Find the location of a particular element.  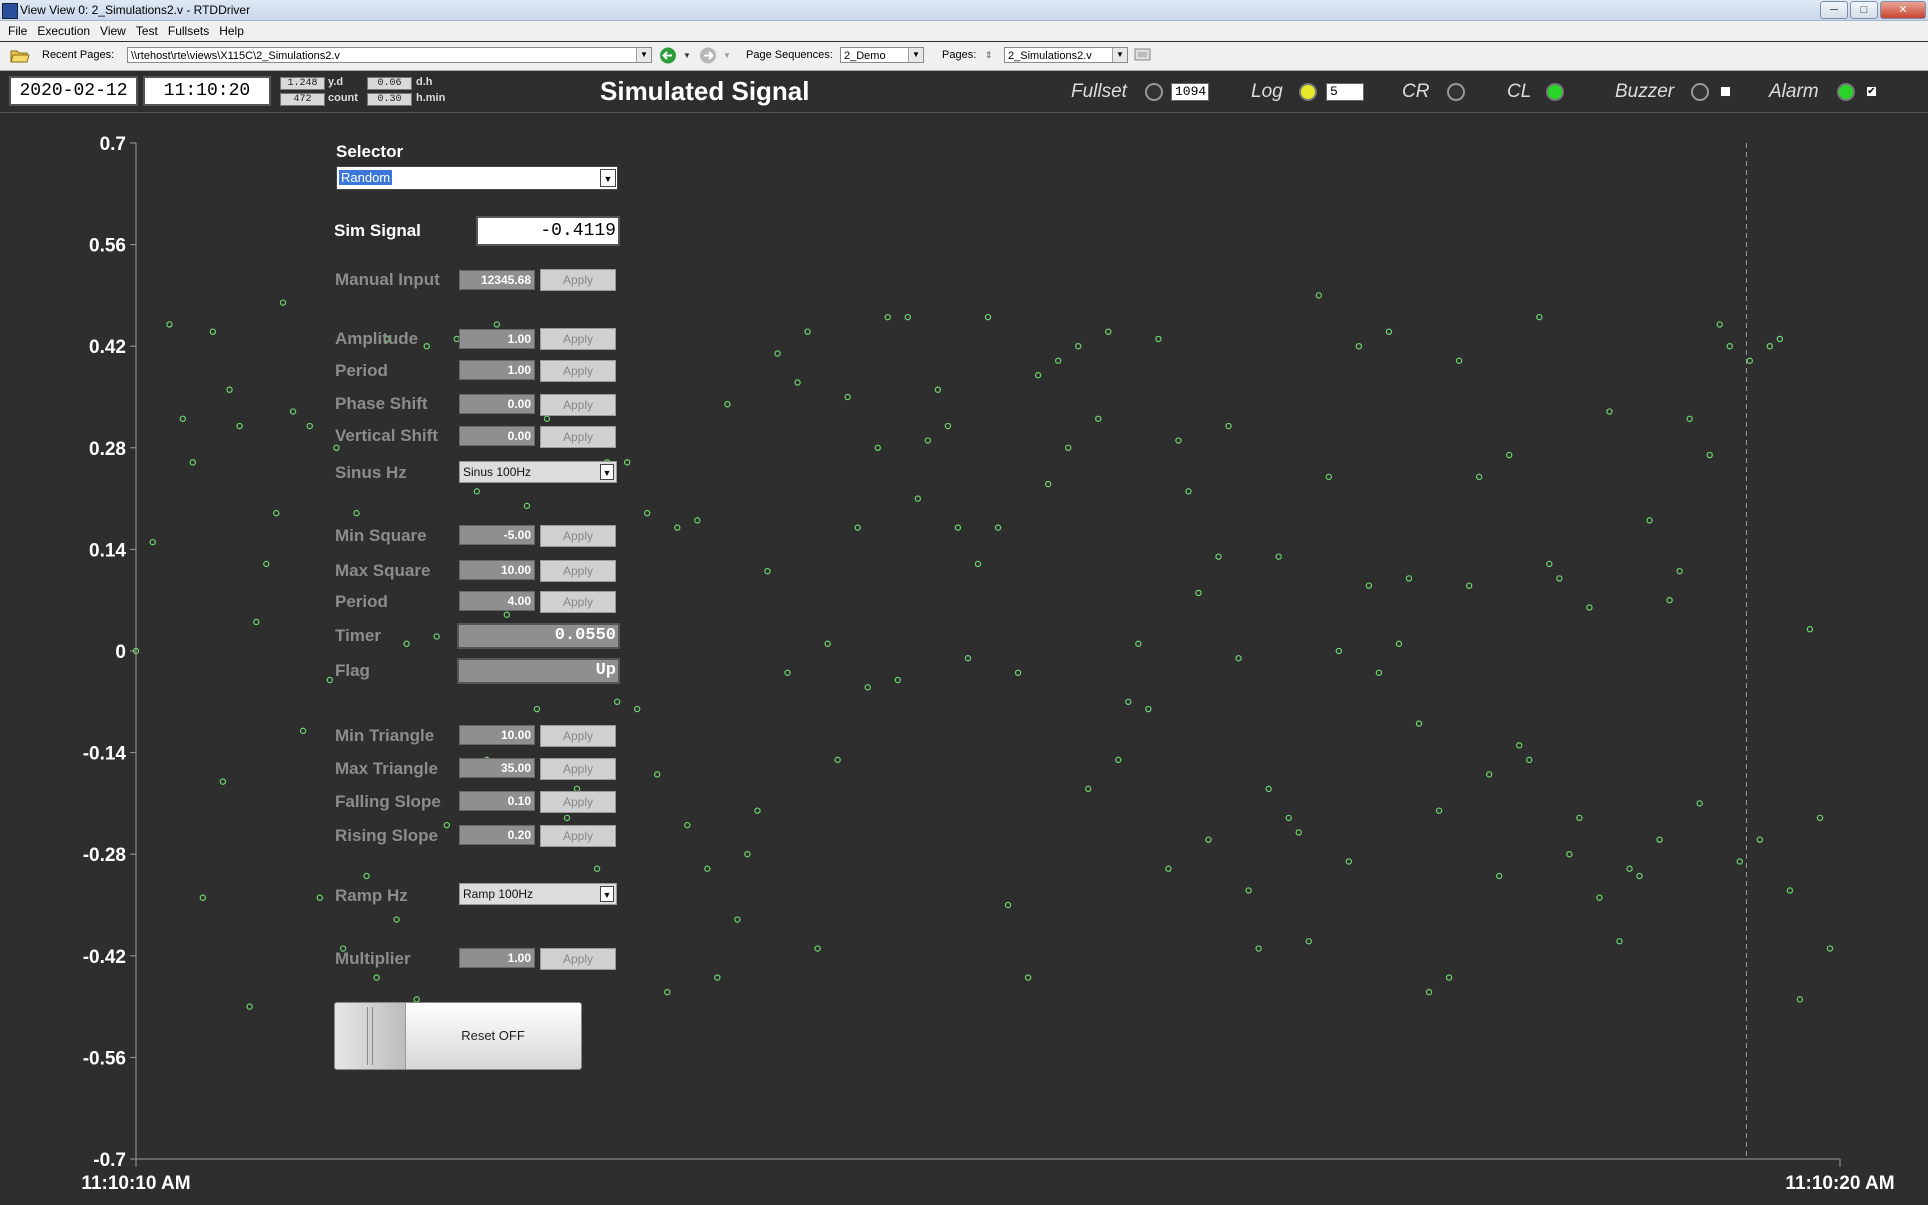

vertical-shift-field: 0.00 is located at coordinates (497, 436).